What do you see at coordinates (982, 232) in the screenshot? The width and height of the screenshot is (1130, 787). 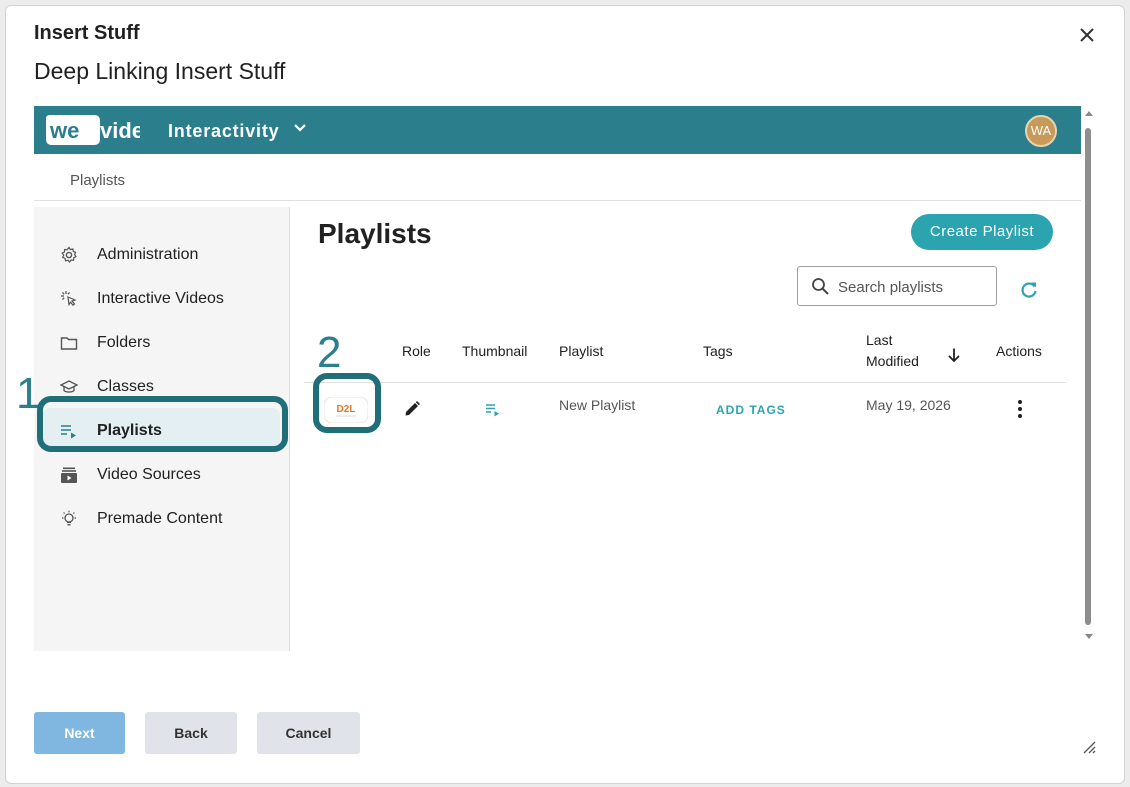 I see `create-playlist-button: Create Playlist` at bounding box center [982, 232].